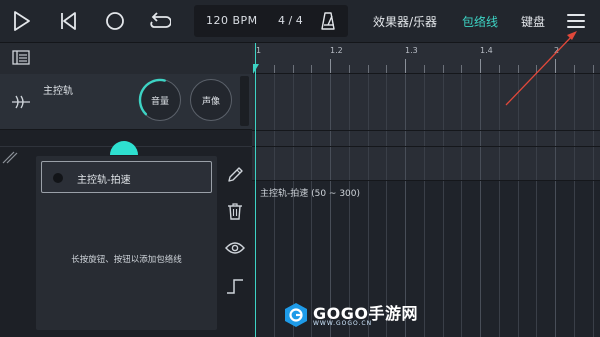  What do you see at coordinates (235, 175) in the screenshot?
I see `pencil-icon` at bounding box center [235, 175].